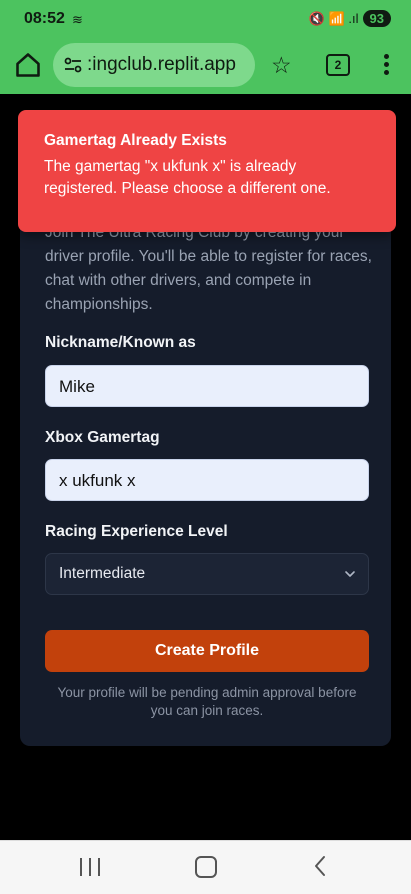  I want to click on star-icon: ☆, so click(281, 65).